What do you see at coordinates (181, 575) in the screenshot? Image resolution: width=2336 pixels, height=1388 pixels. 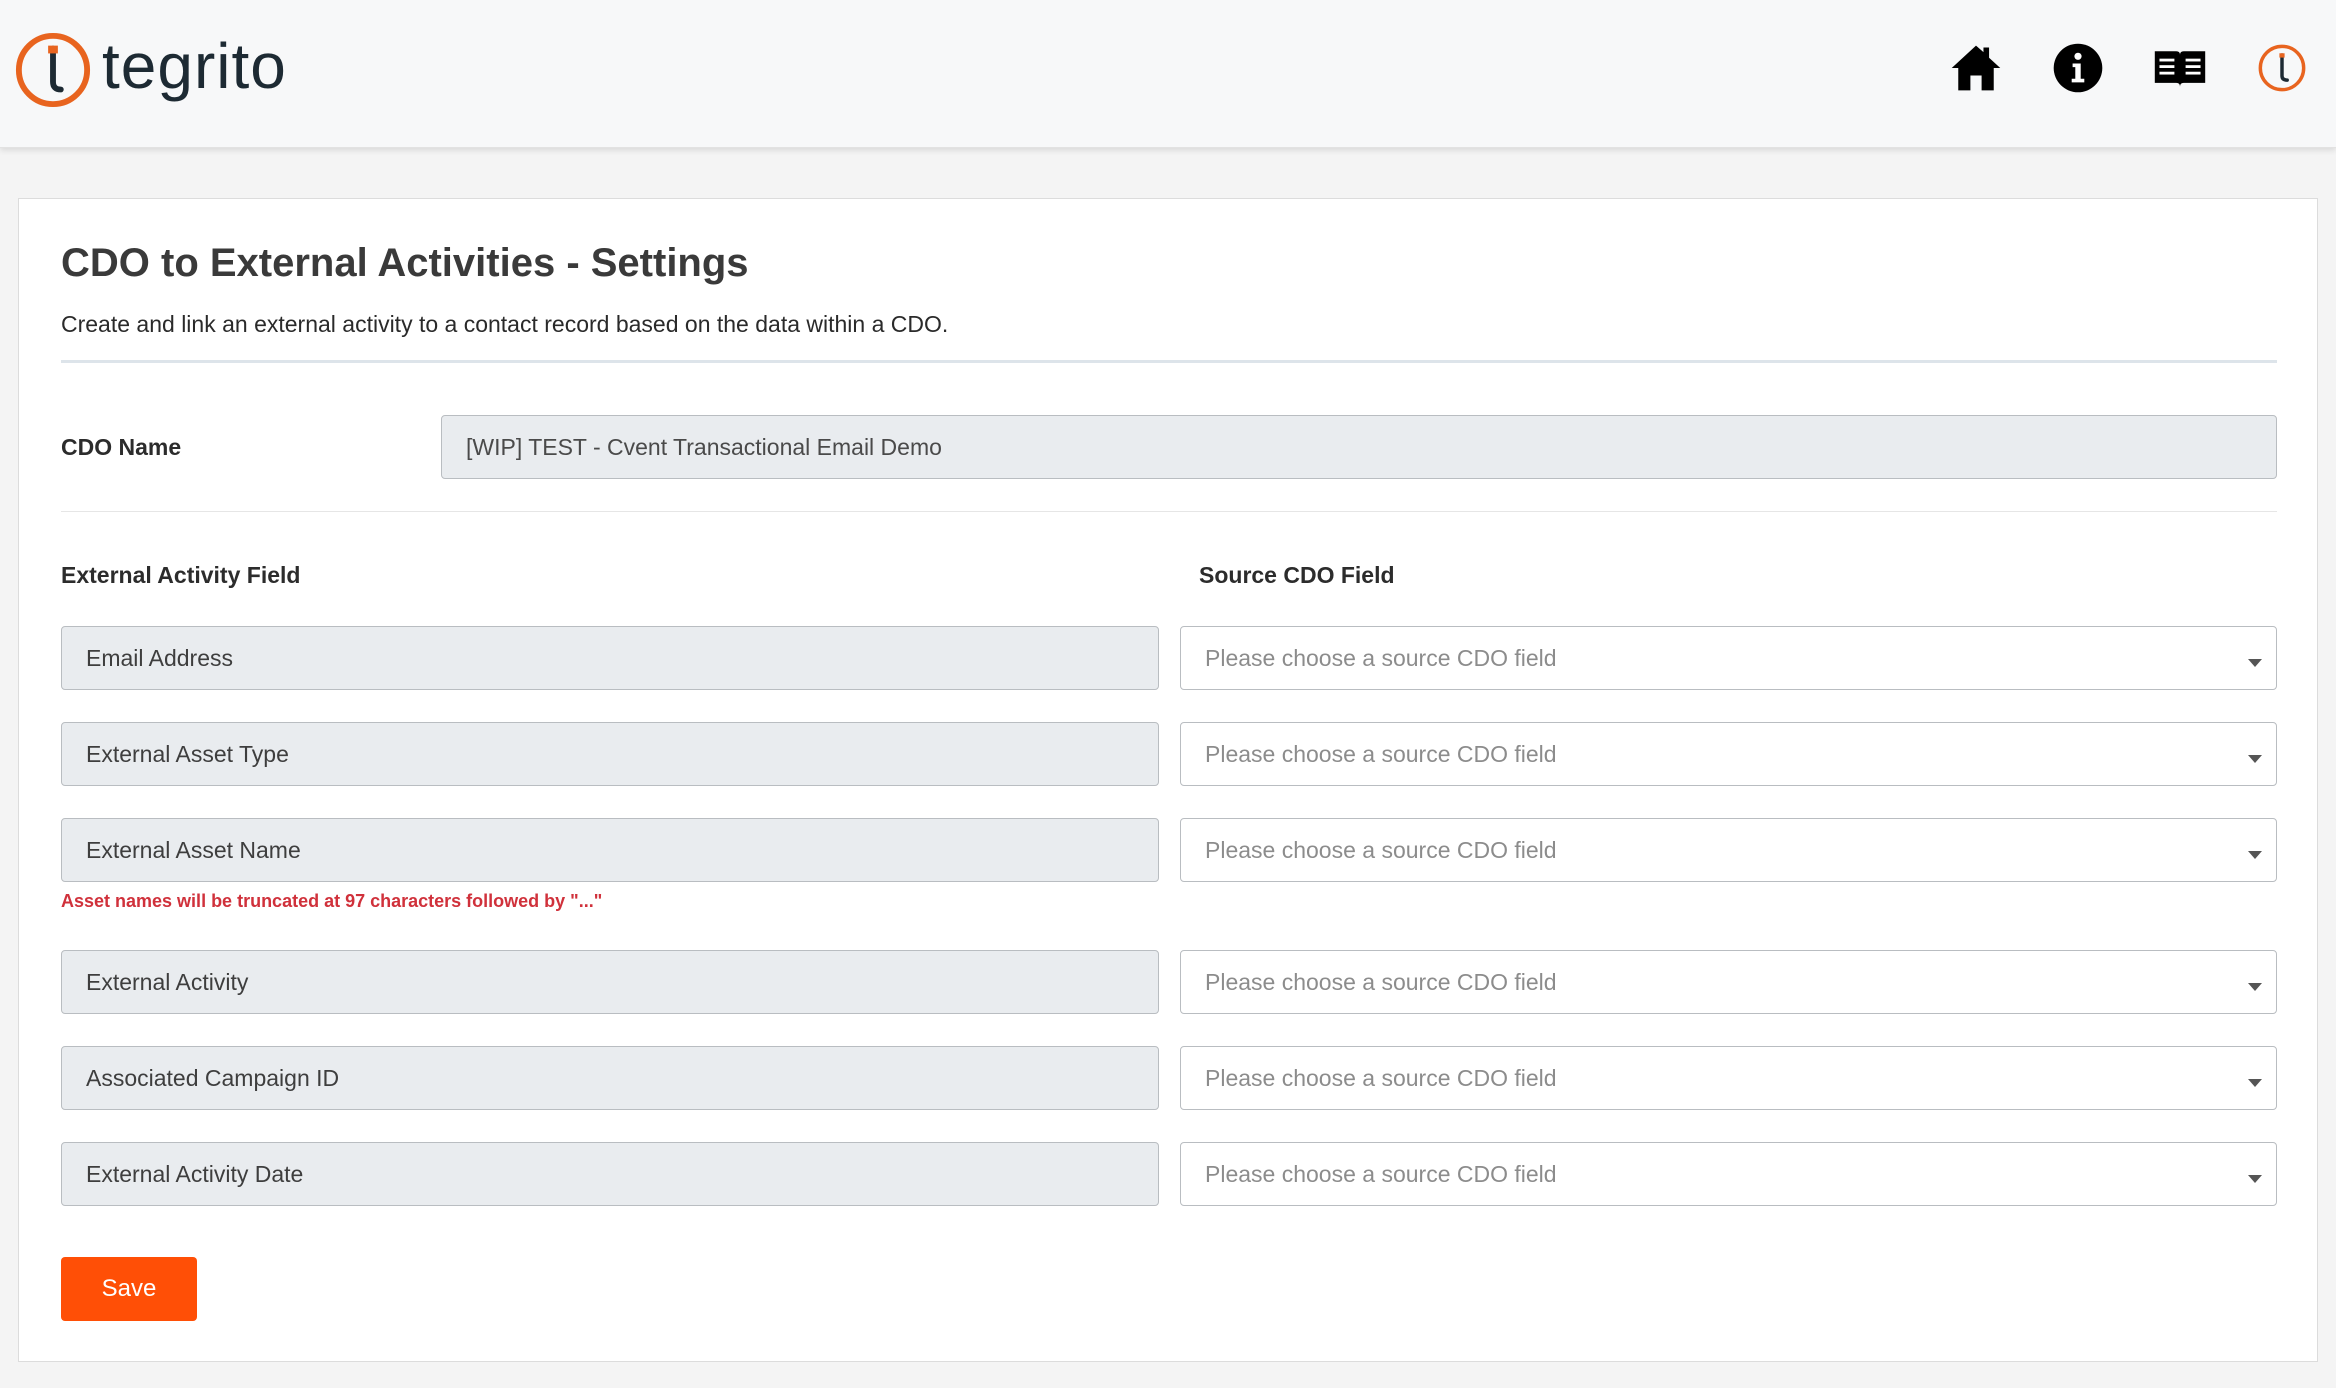 I see `external-activity-field-header: External Activity Field` at bounding box center [181, 575].